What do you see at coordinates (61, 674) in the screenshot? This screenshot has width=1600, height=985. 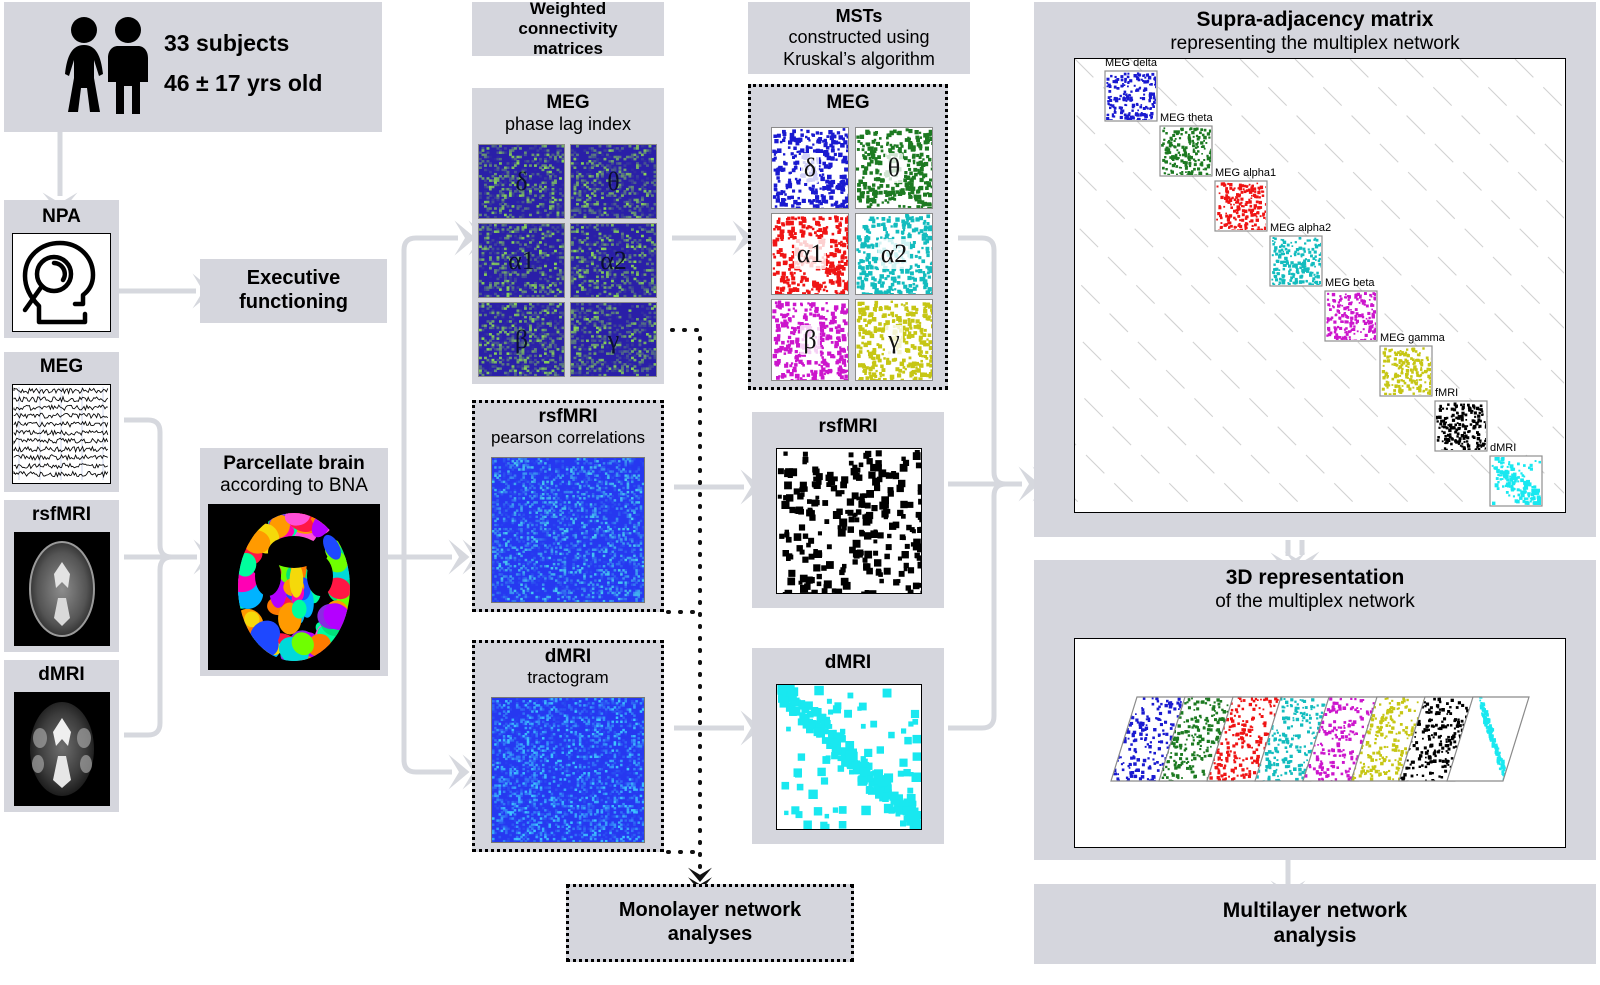 I see `dmri-label: dMRI` at bounding box center [61, 674].